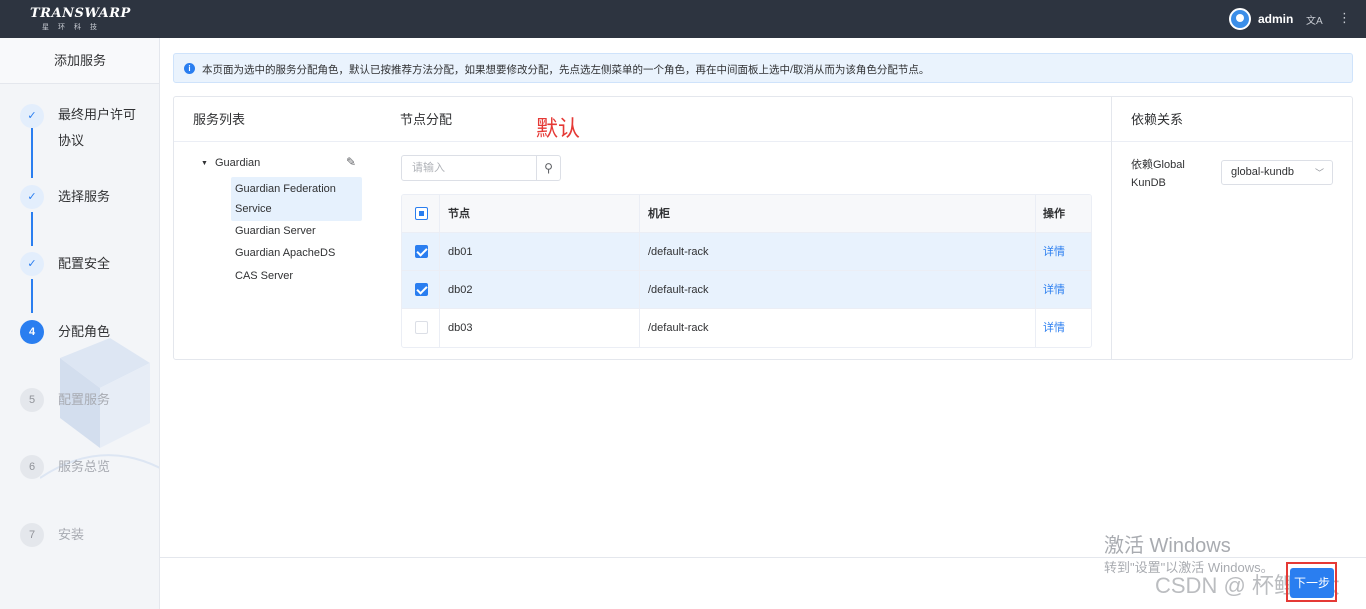 The height and width of the screenshot is (609, 1366). I want to click on search-icon: ⚲, so click(548, 168).